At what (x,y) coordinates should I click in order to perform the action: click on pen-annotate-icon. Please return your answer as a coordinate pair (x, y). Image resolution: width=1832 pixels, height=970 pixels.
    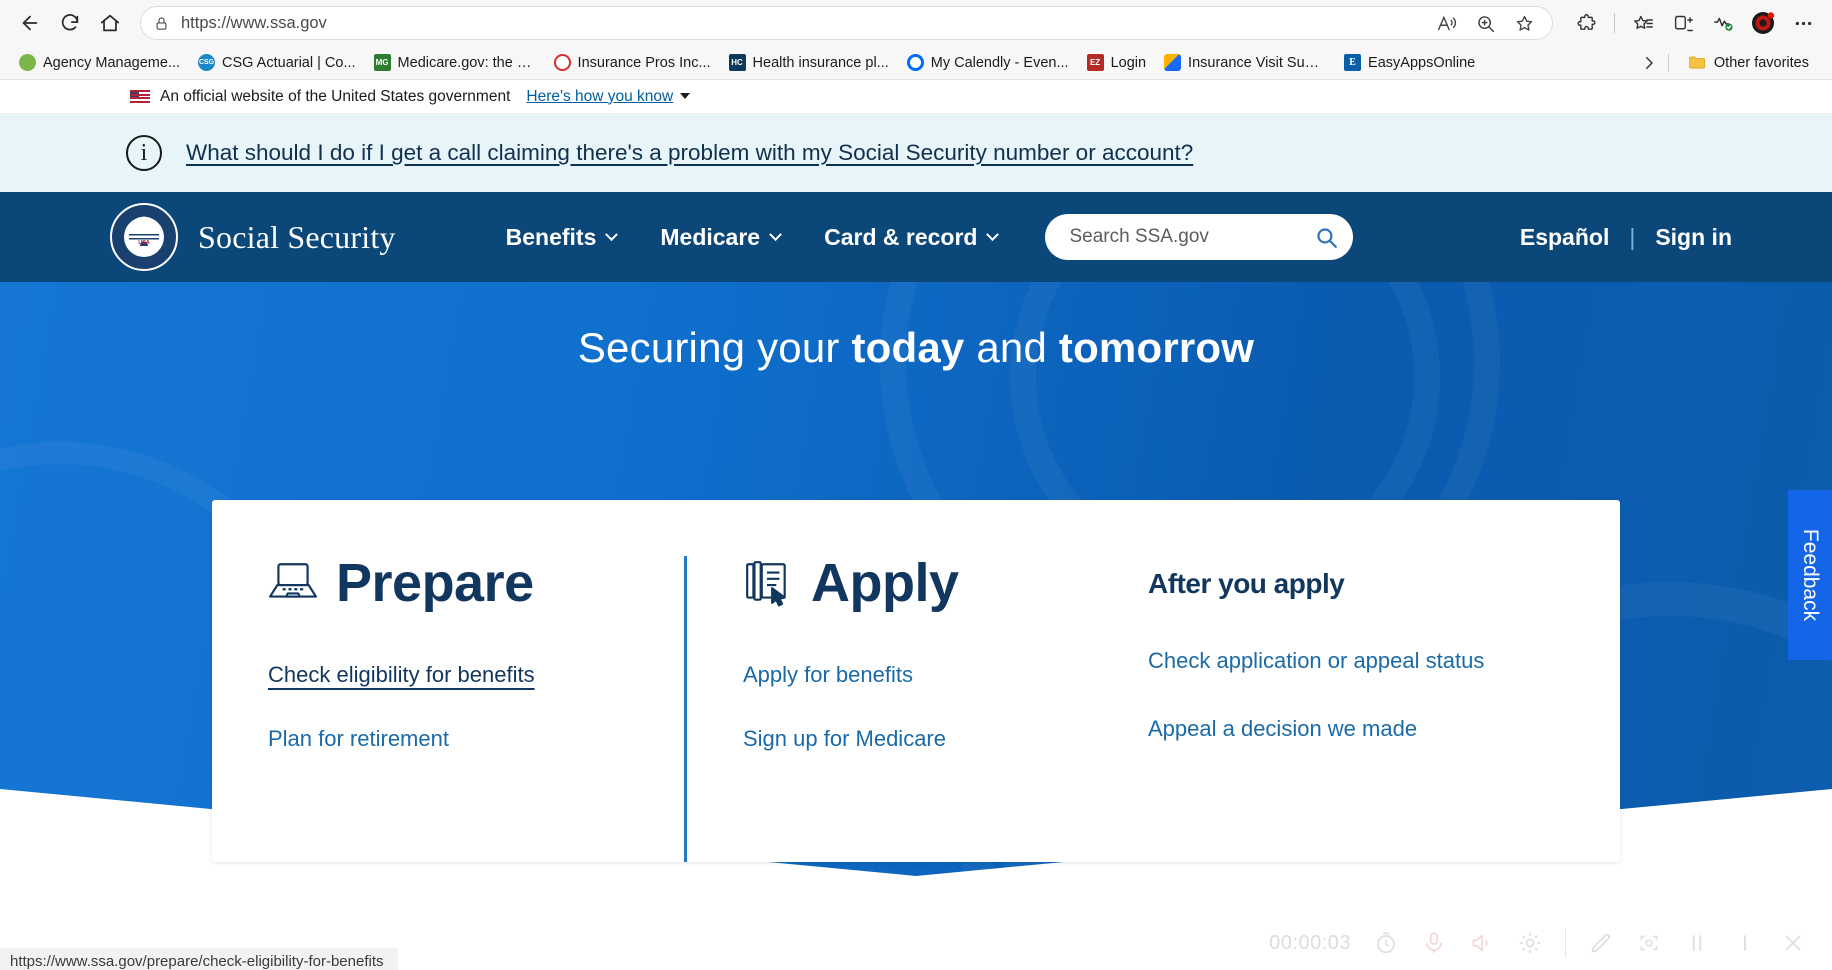
    Looking at the image, I should click on (1601, 943).